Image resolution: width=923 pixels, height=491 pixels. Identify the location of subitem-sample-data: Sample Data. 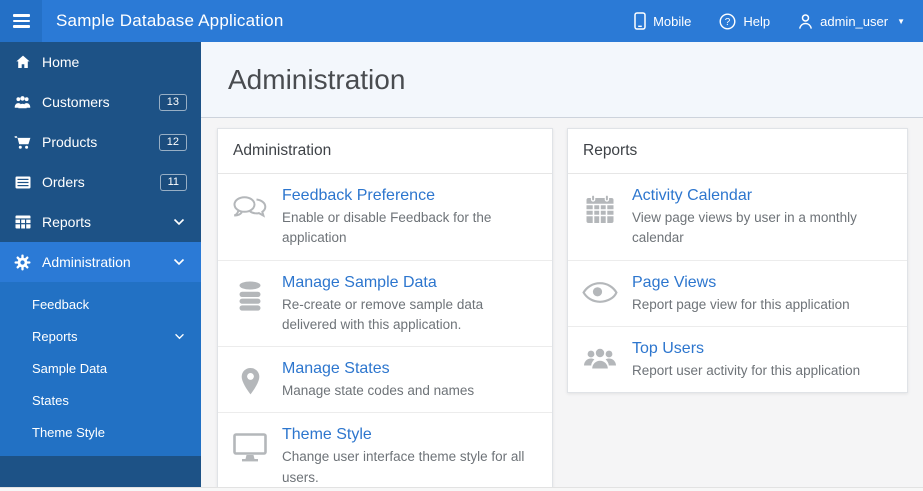
(100, 368).